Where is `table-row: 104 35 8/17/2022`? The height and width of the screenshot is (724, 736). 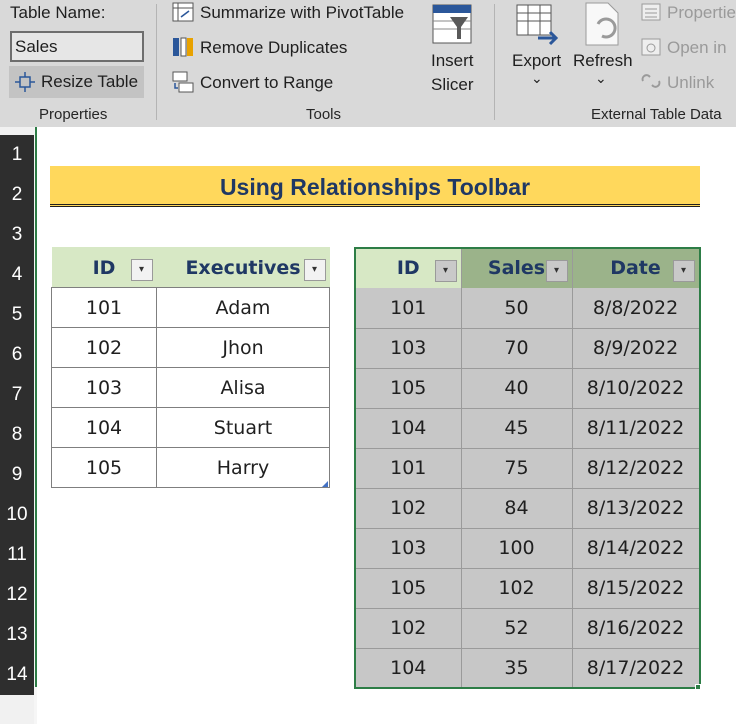 table-row: 104 35 8/17/2022 is located at coordinates (528, 668).